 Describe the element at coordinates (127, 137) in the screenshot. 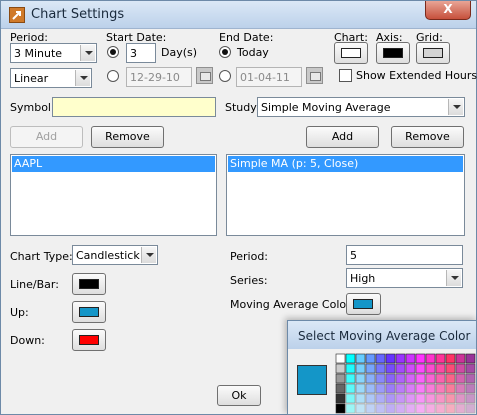

I see `symbol-remove-button: Remove` at that location.